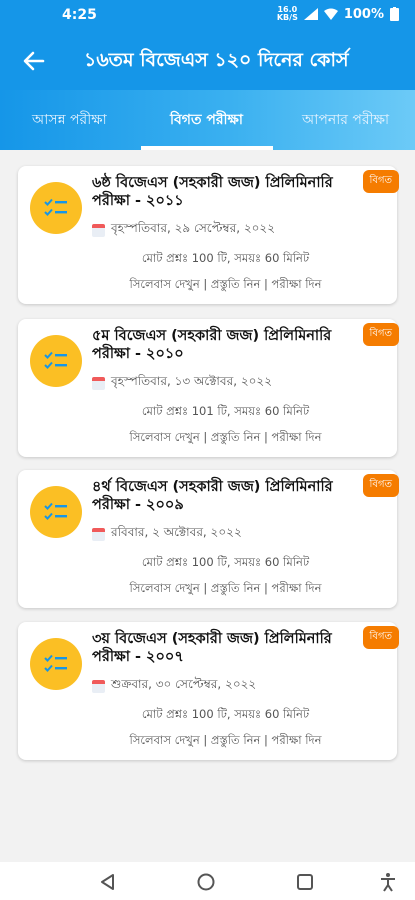 This screenshot has width=415, height=900. What do you see at coordinates (79, 15) in the screenshot?
I see `status-time: 4:25` at bounding box center [79, 15].